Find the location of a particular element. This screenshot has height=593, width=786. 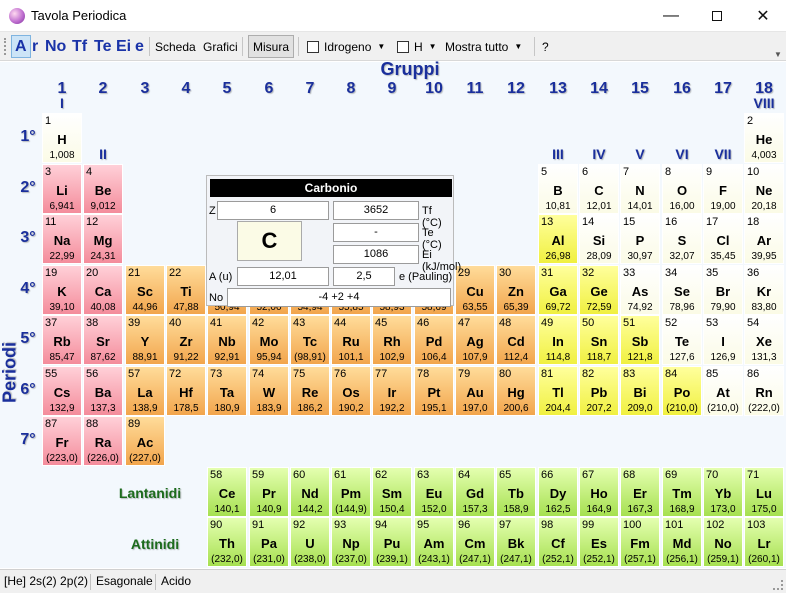

element-cell-ca: 20 Ca 40,08 is located at coordinates (103, 290).